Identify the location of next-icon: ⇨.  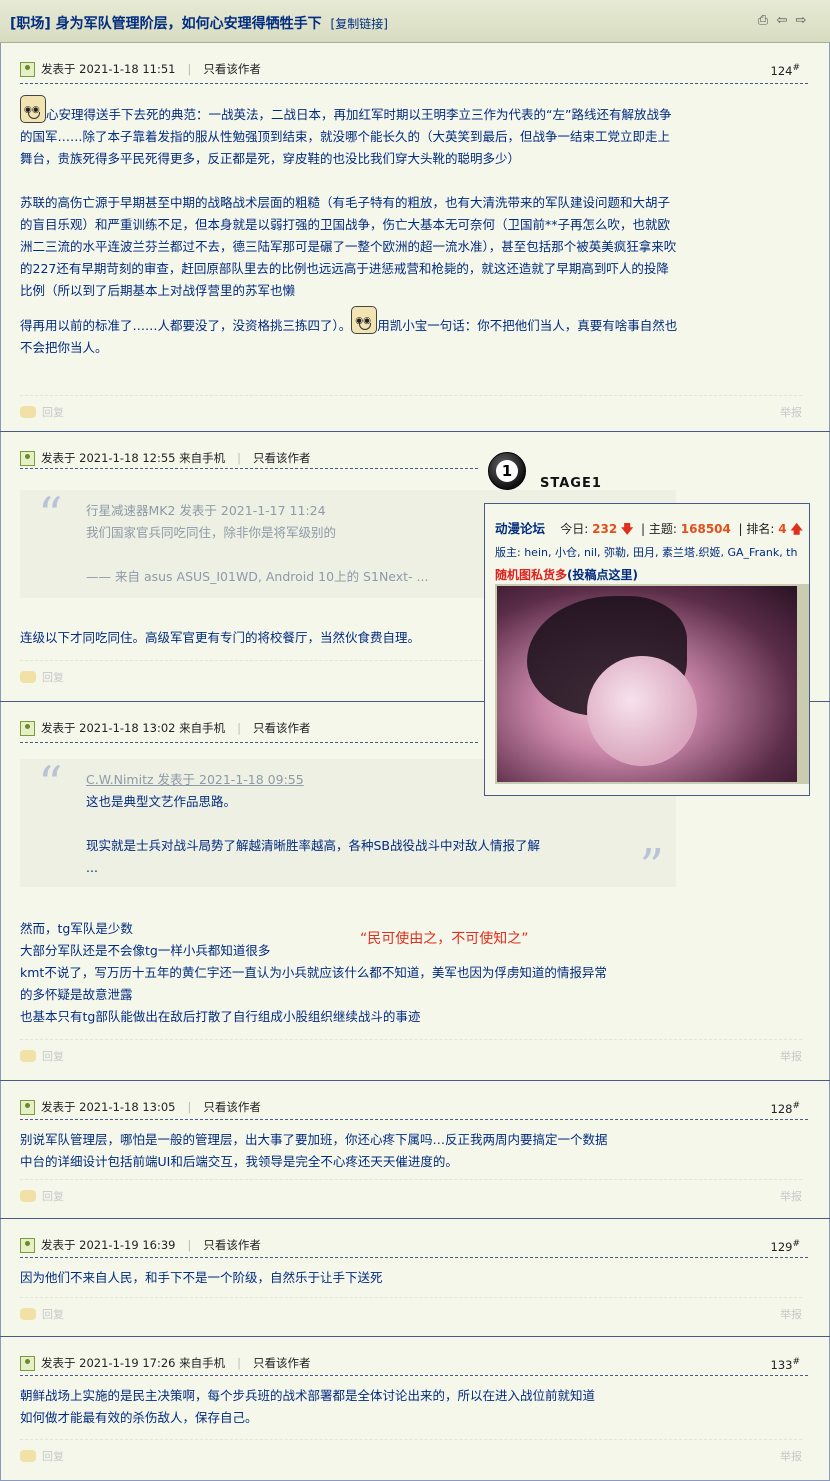
(801, 21).